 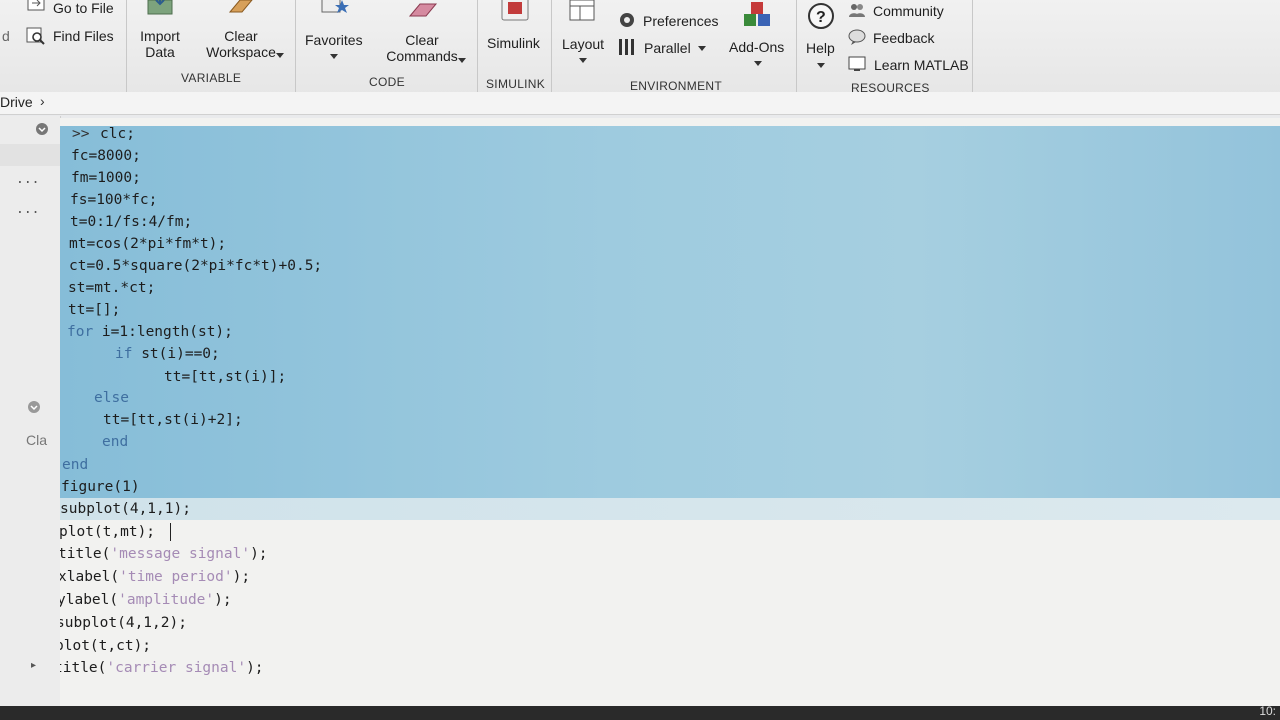 I want to click on left-panel-strip: ... ... Cla ▸, so click(x=30, y=411).